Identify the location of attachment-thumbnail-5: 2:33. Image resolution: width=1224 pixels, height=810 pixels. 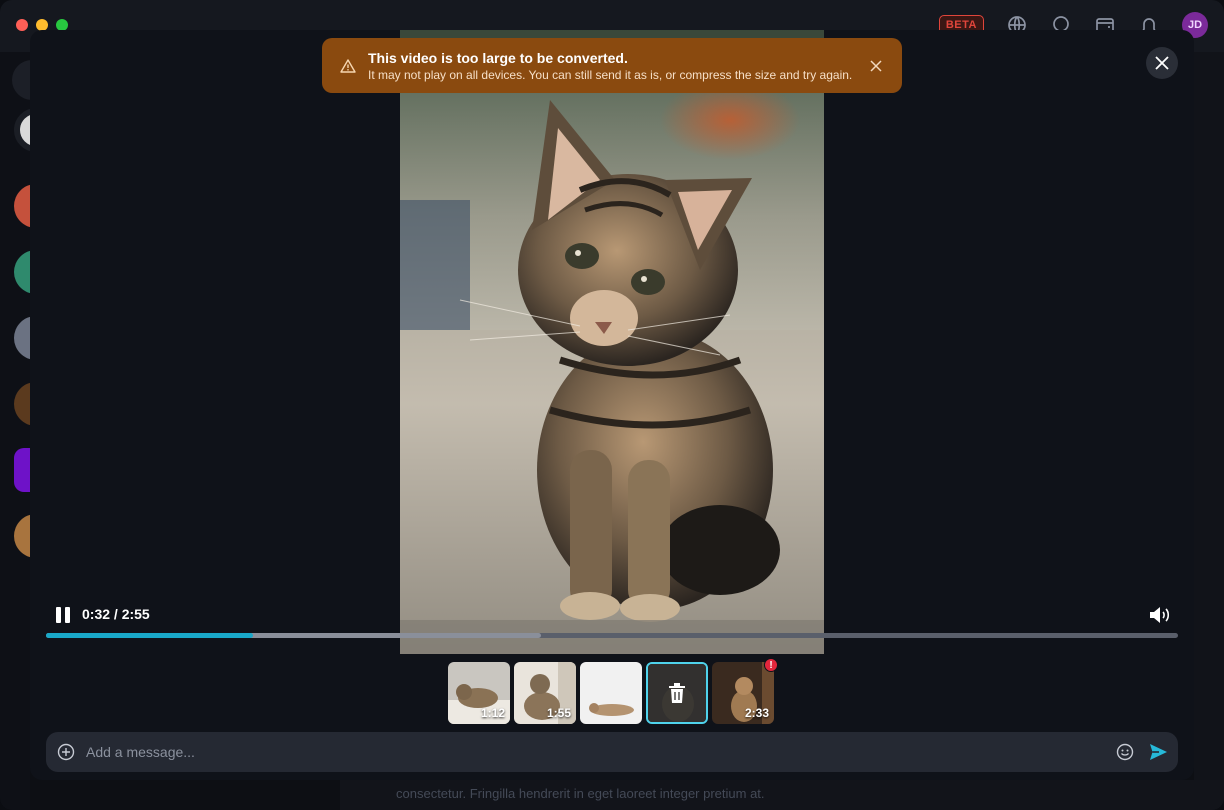
(743, 693).